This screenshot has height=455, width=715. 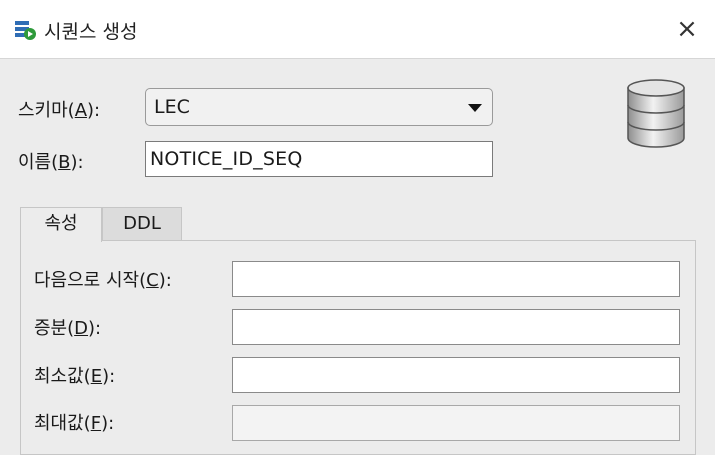 What do you see at coordinates (456, 423) in the screenshot?
I see `max-value-input` at bounding box center [456, 423].